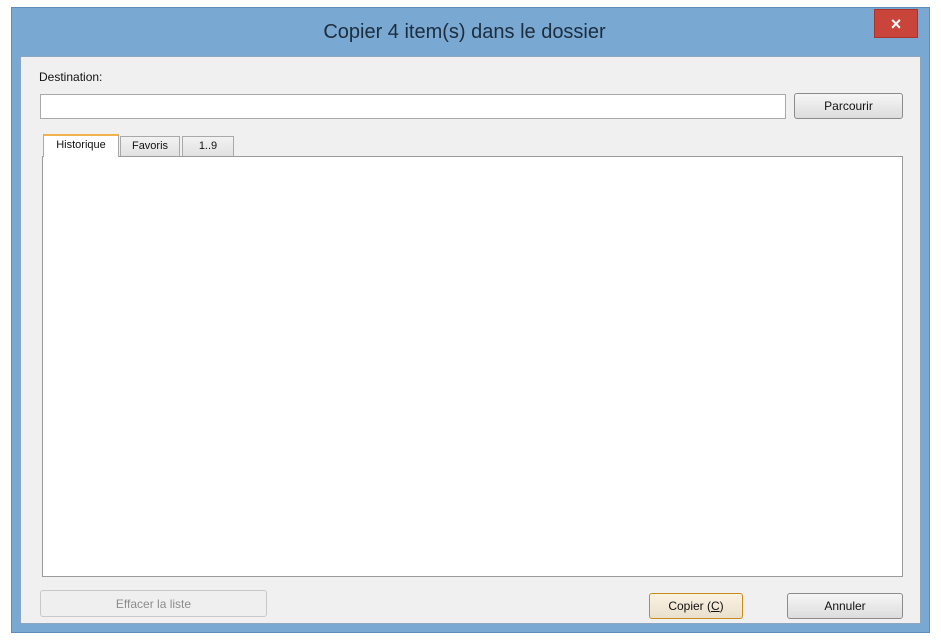 This screenshot has height=641, width=941. What do you see at coordinates (413, 106) in the screenshot?
I see `destination-input` at bounding box center [413, 106].